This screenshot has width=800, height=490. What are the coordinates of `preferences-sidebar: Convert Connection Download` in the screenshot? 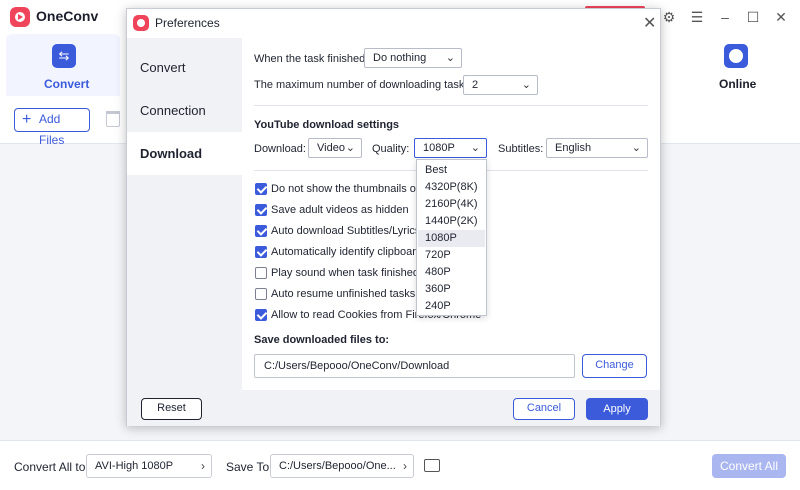 It's located at (184, 214).